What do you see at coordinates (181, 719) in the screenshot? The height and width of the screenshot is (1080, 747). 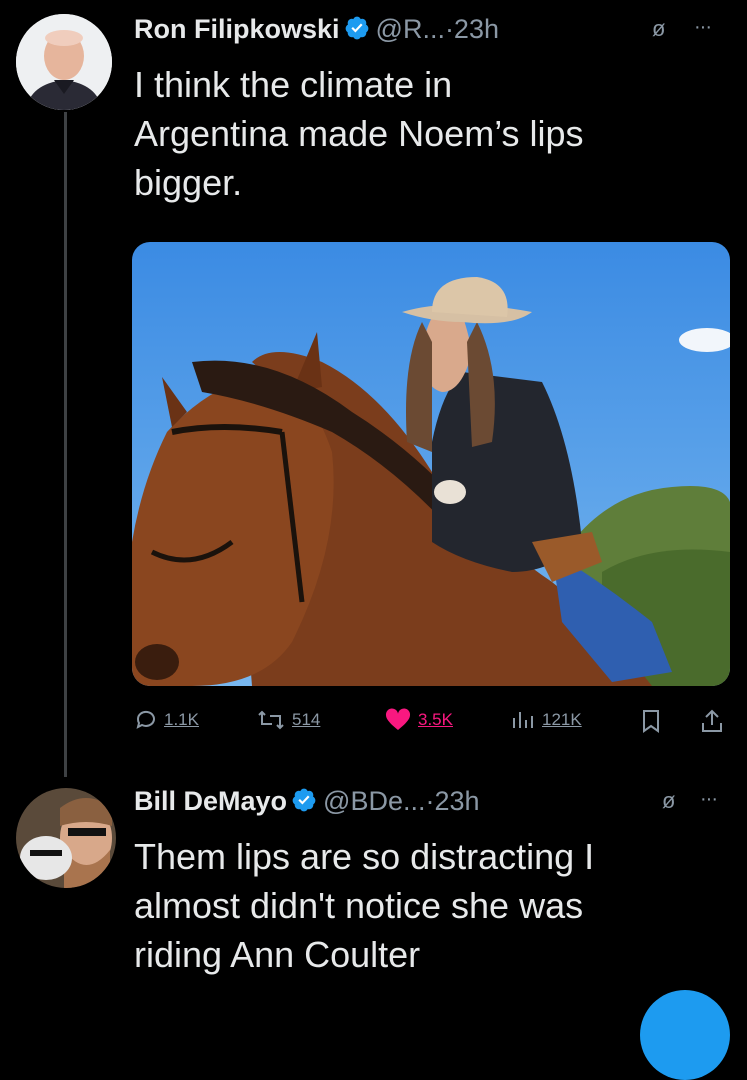 I see `reply-count: 1.1K` at bounding box center [181, 719].